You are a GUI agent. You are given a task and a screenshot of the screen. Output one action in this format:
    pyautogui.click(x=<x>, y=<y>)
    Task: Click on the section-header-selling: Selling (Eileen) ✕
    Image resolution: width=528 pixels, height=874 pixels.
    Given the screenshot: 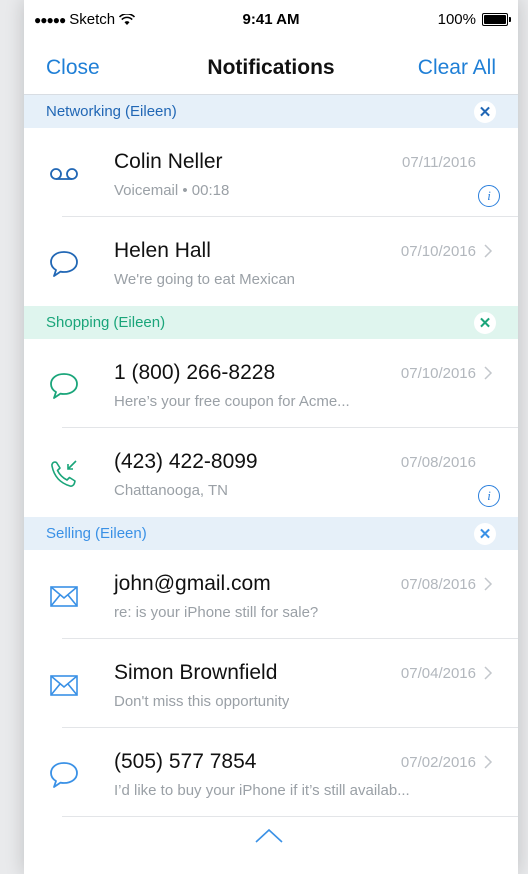 What is the action you would take?
    pyautogui.click(x=271, y=533)
    